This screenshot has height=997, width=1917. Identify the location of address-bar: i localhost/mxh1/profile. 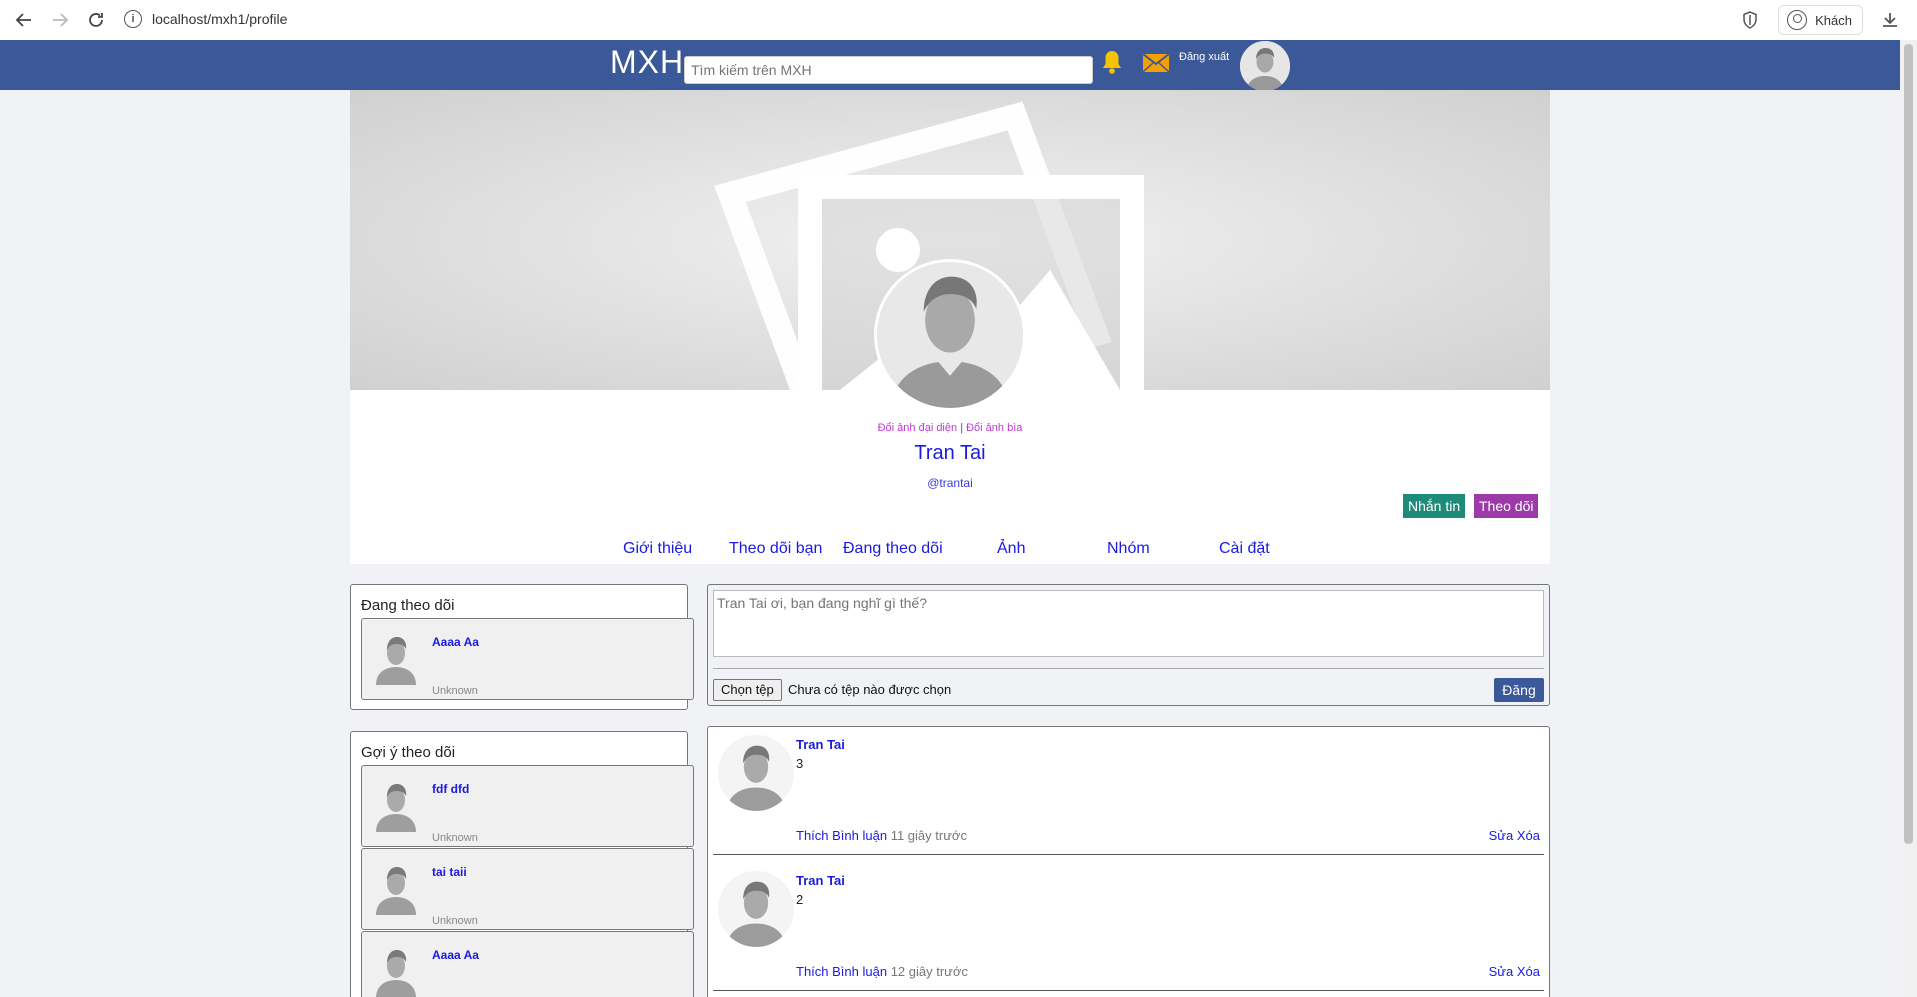
(944, 19).